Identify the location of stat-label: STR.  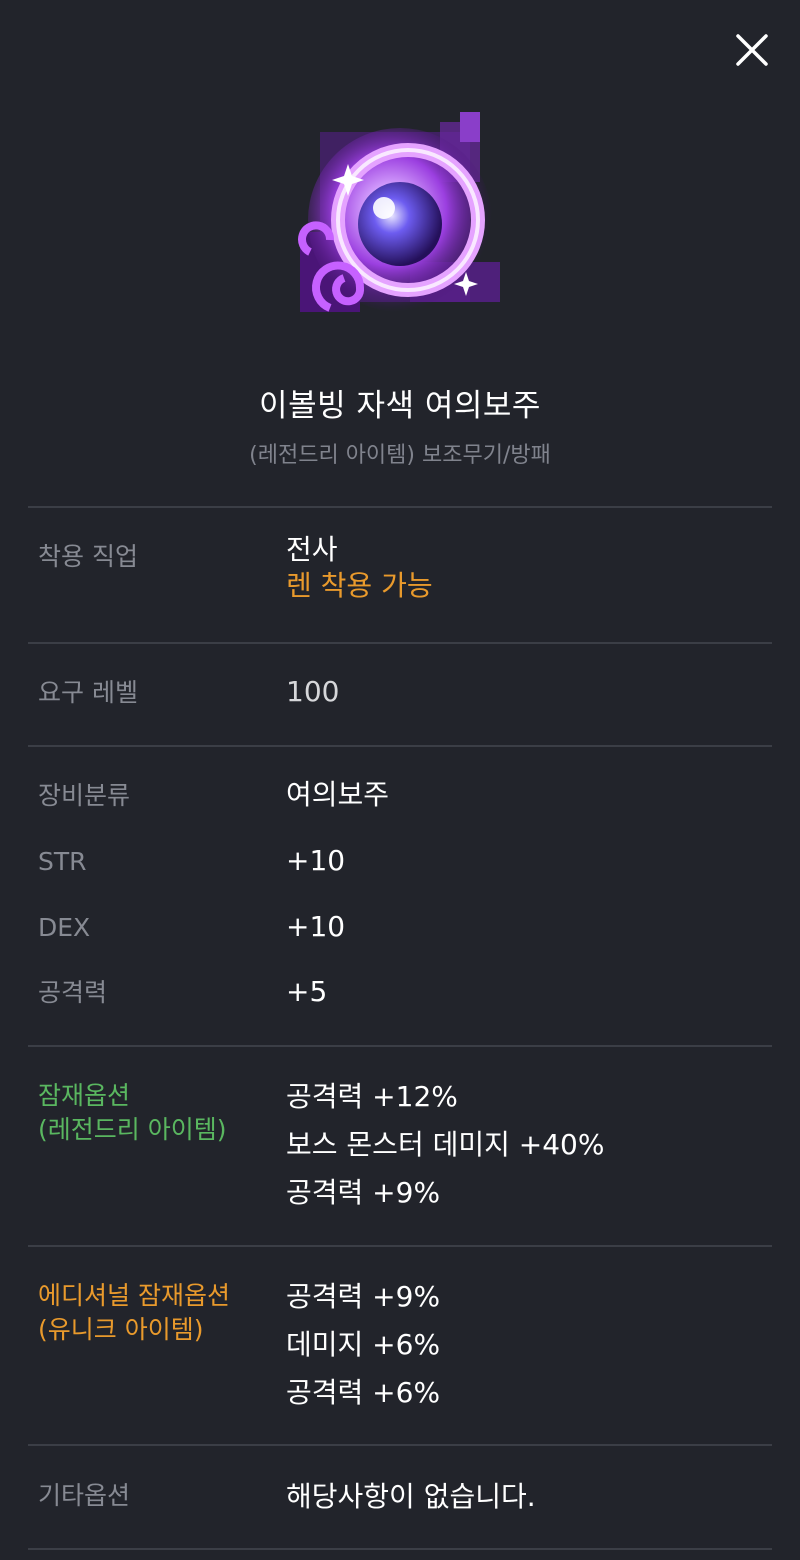
(62, 861).